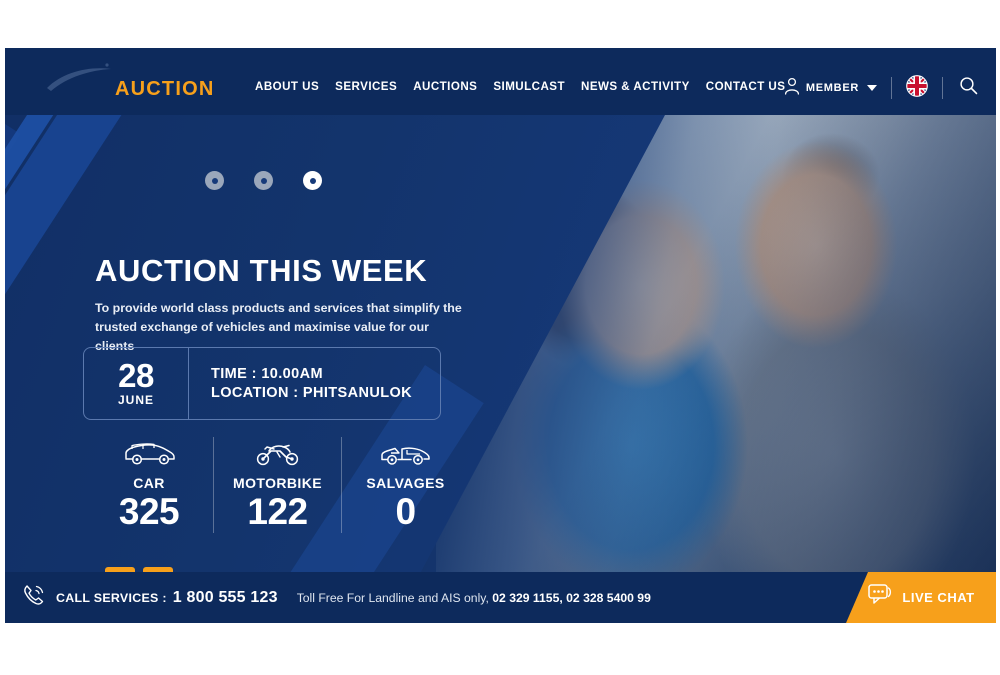 This screenshot has height=675, width=1000. I want to click on nav-item-contact-us: CONTACT US, so click(746, 86).